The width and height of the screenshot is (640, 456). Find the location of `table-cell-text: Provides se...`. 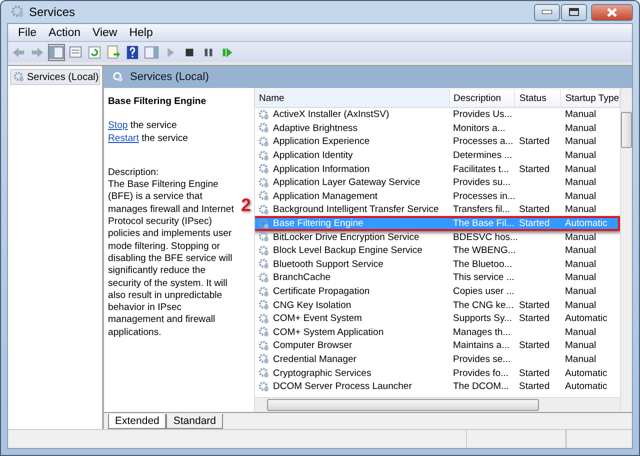

table-cell-text: Provides se... is located at coordinates (482, 359).